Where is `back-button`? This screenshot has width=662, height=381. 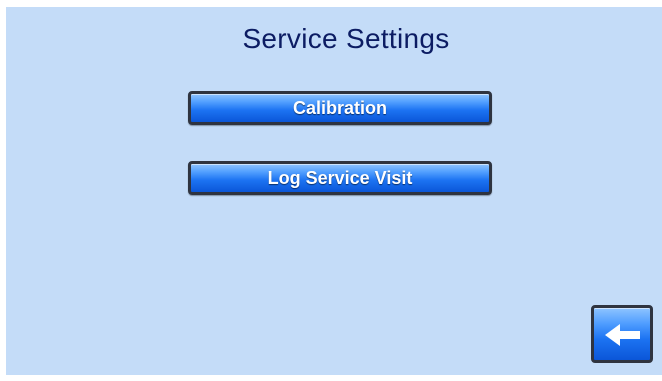
back-button is located at coordinates (622, 334).